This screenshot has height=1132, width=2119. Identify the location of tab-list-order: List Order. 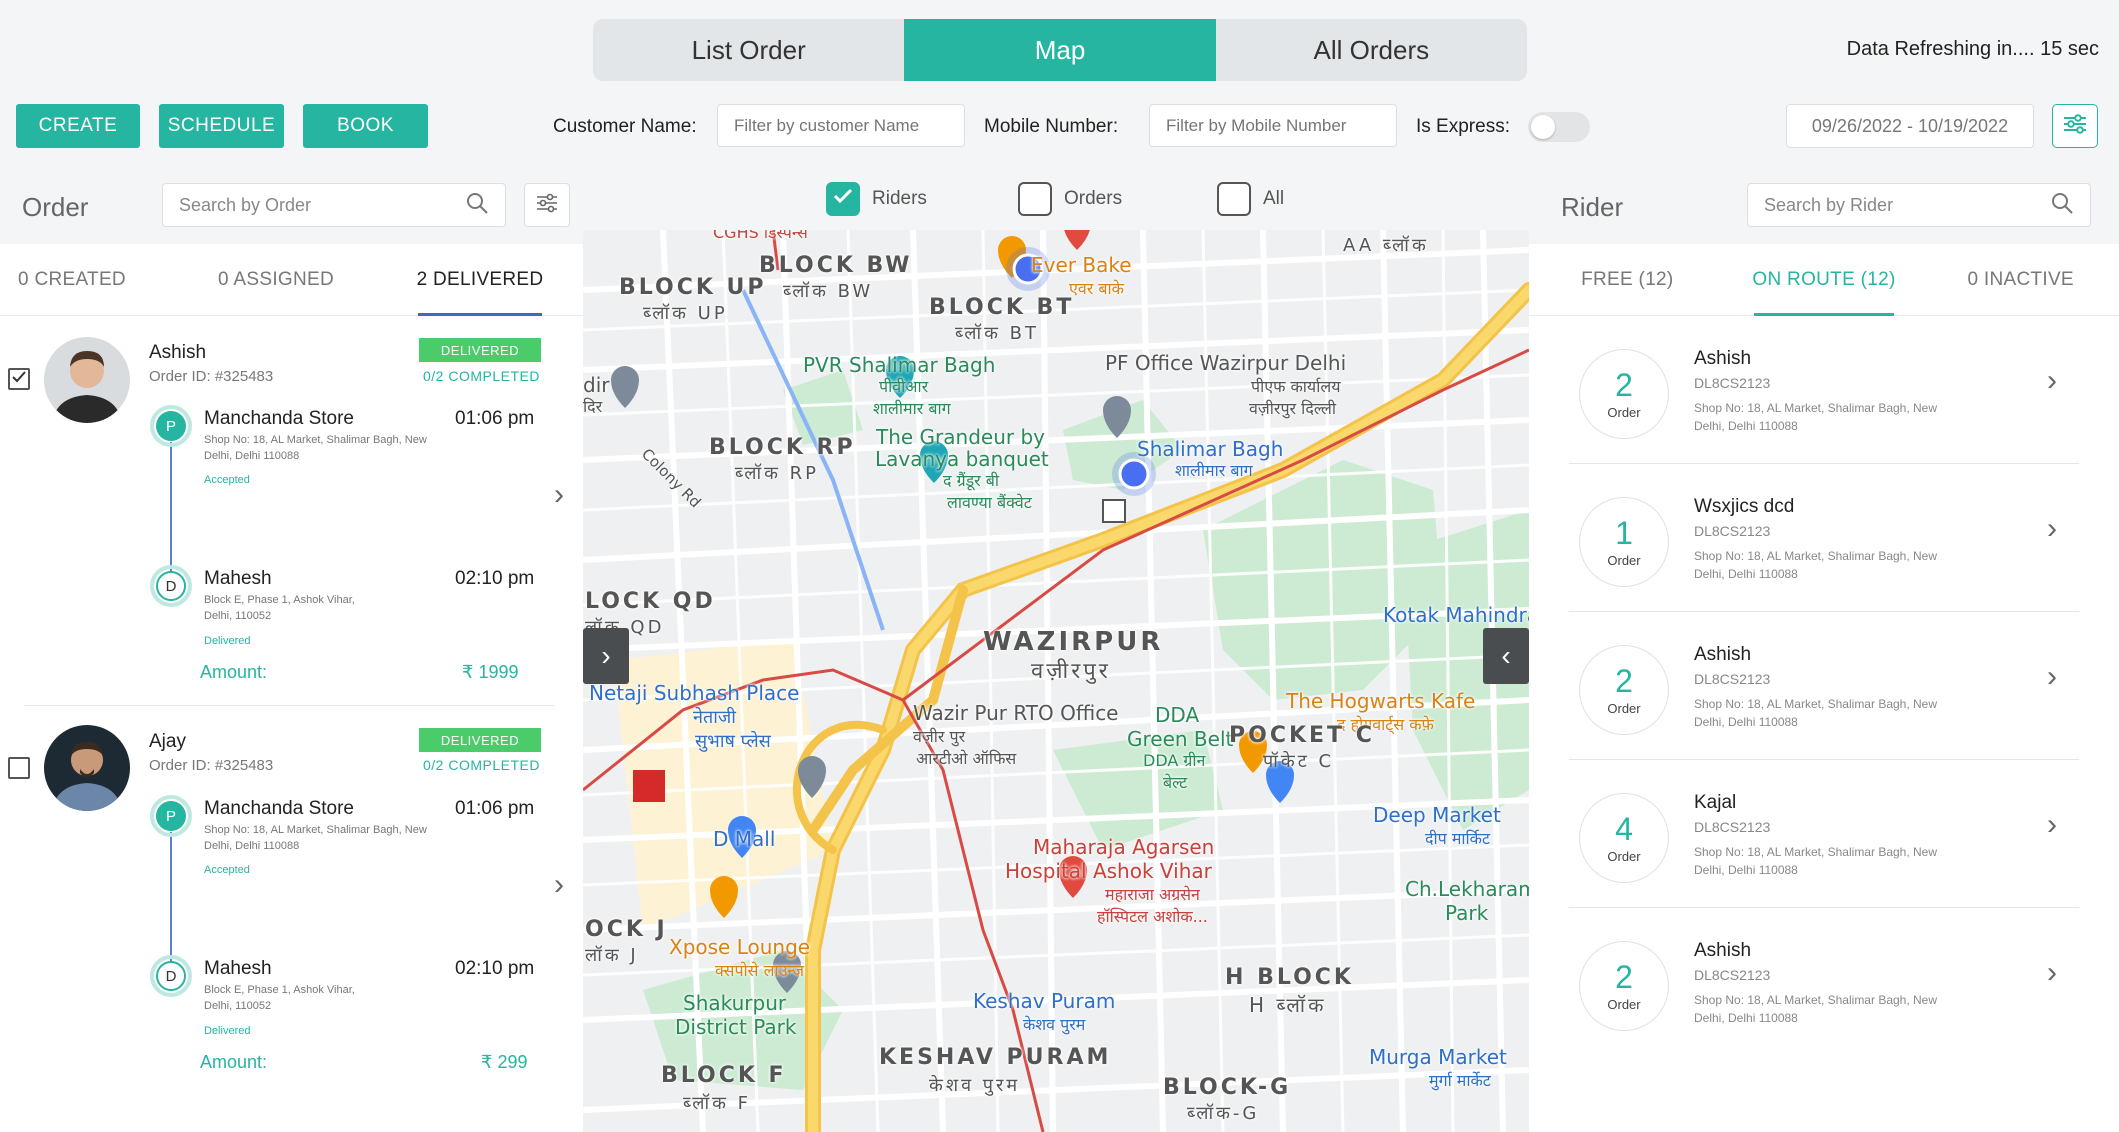
(748, 50).